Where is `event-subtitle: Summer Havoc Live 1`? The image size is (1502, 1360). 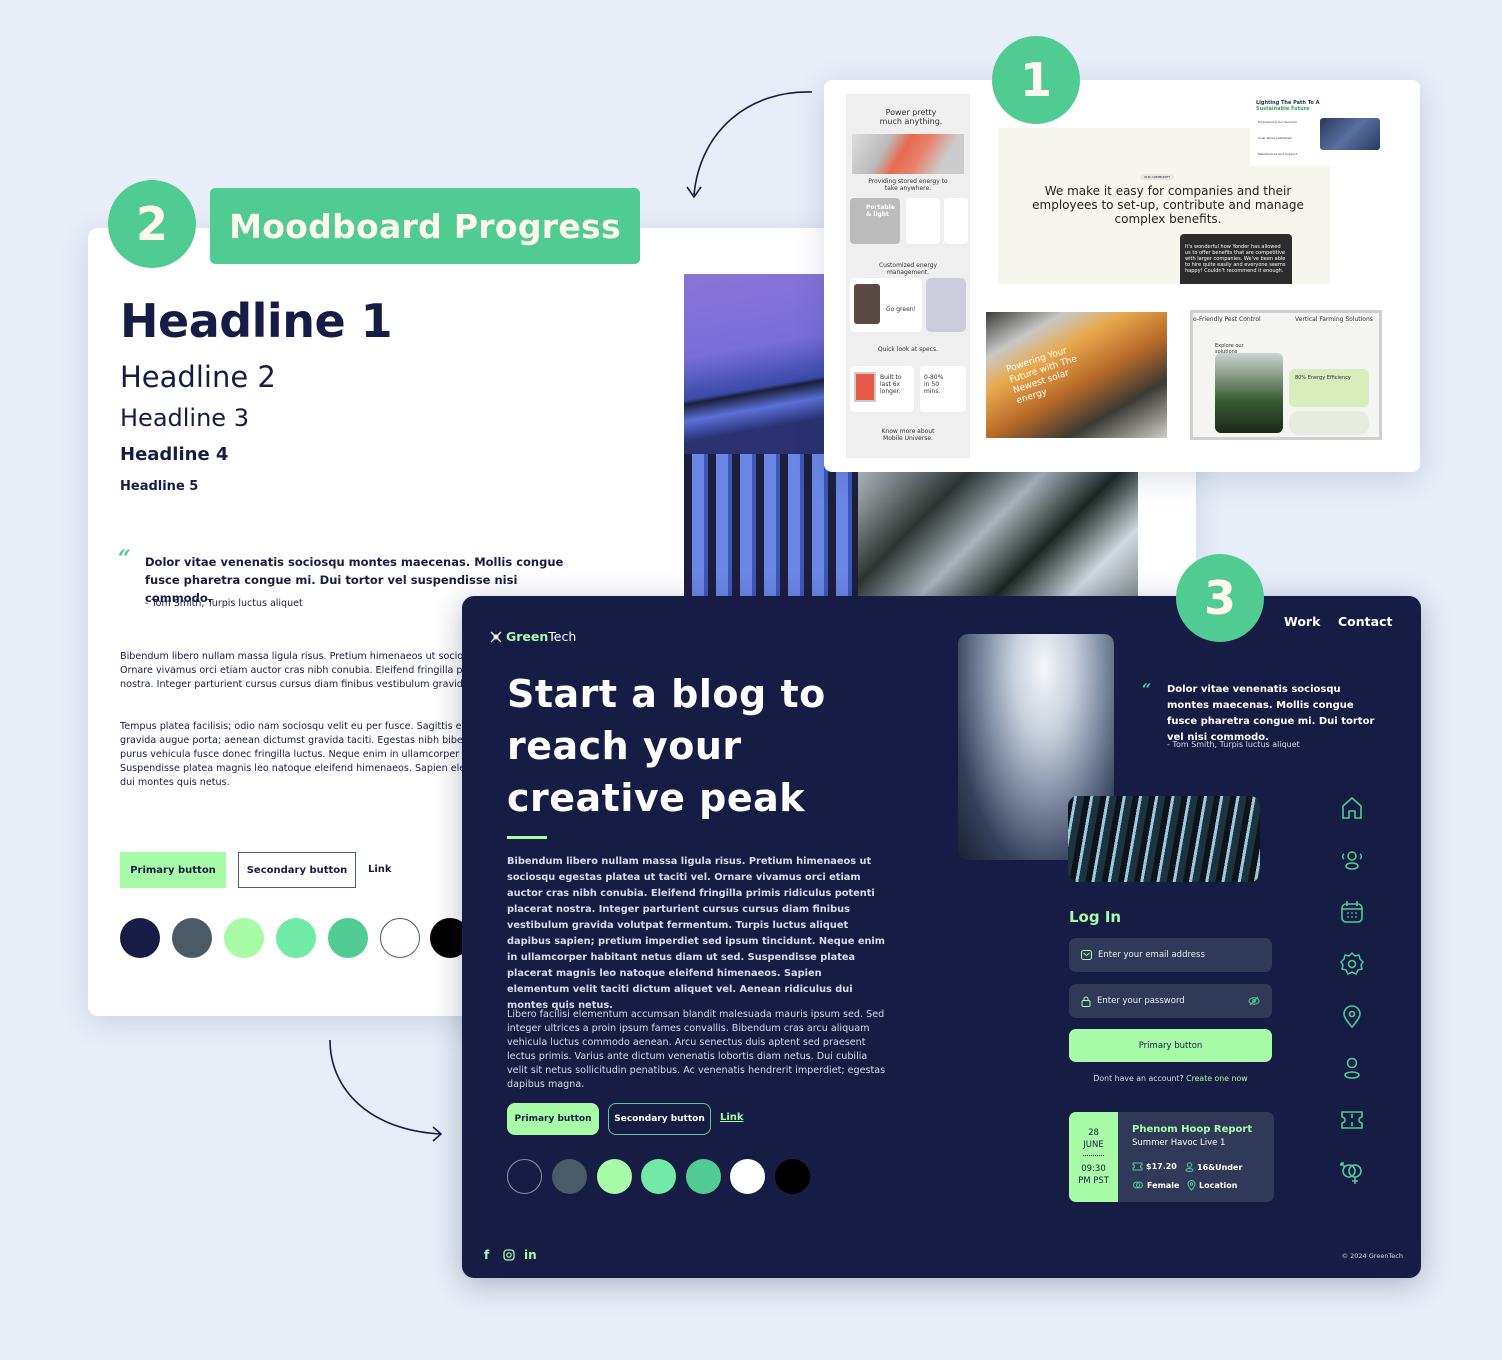
event-subtitle: Summer Havoc Live 1 is located at coordinates (1179, 1143).